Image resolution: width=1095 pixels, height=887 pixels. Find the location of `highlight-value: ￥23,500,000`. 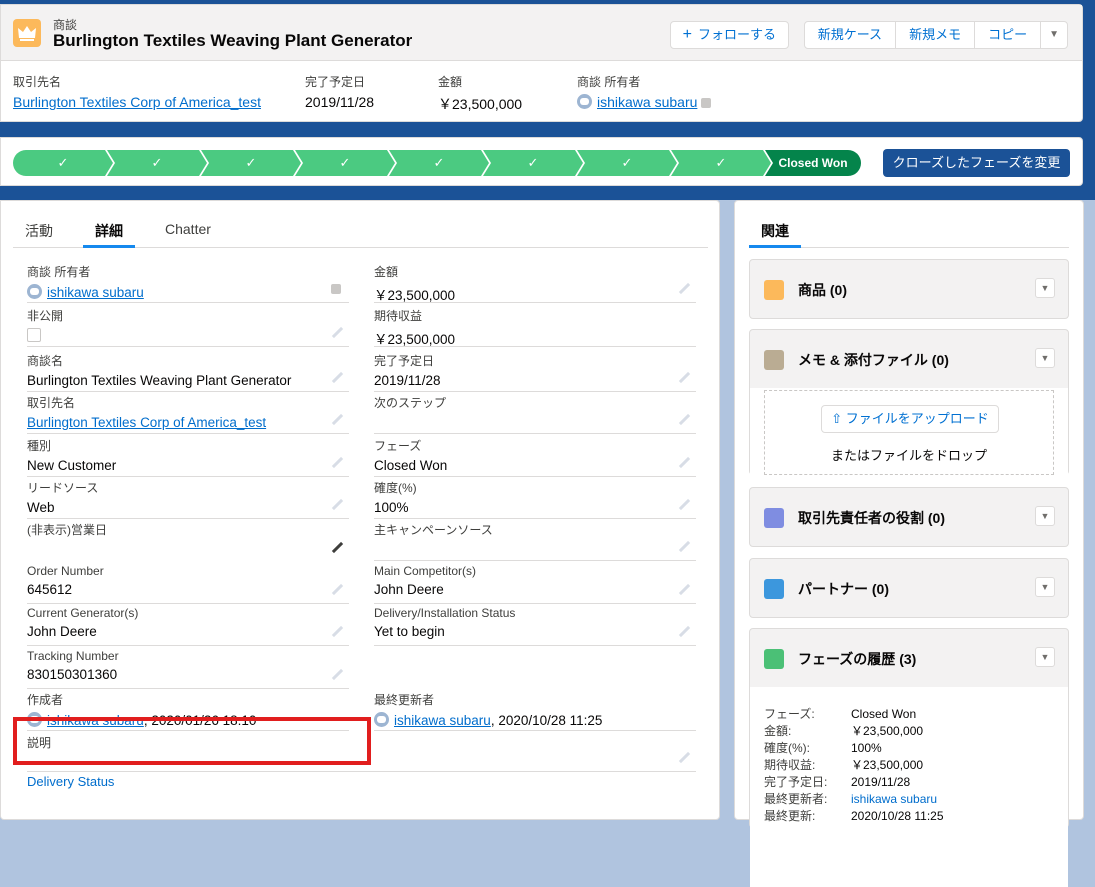

highlight-value: ￥23,500,000 is located at coordinates (480, 104).